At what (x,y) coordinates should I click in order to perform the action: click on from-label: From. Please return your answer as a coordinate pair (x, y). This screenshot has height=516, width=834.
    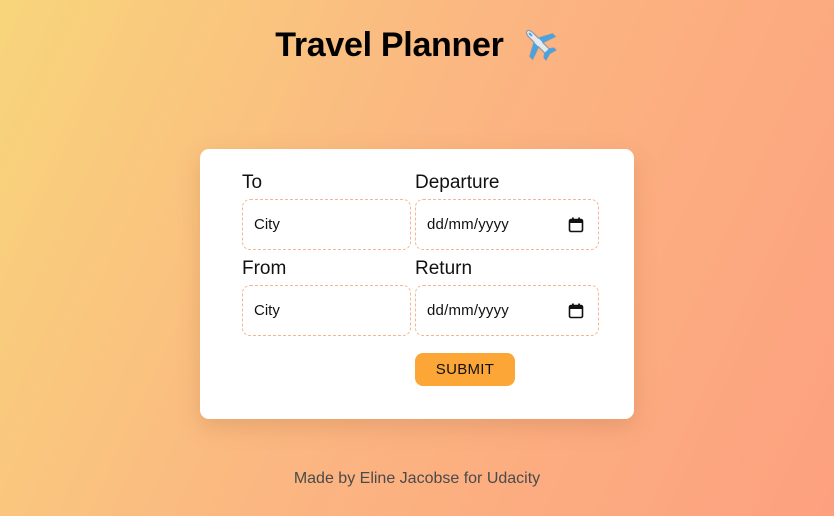
    Looking at the image, I should click on (264, 268).